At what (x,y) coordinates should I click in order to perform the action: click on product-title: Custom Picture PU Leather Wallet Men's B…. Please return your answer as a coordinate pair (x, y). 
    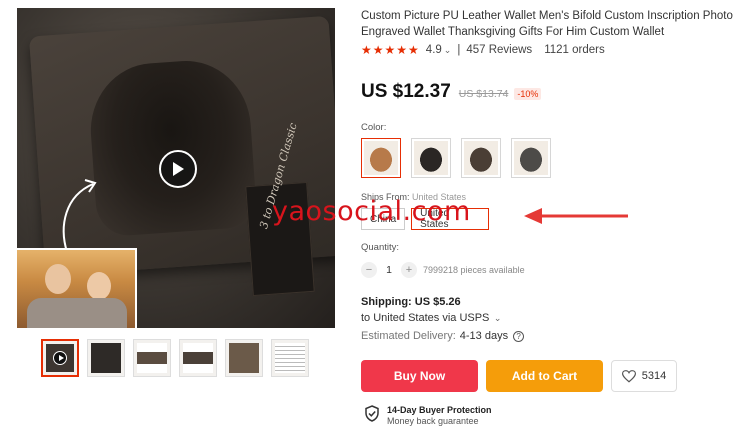
    Looking at the image, I should click on (547, 24).